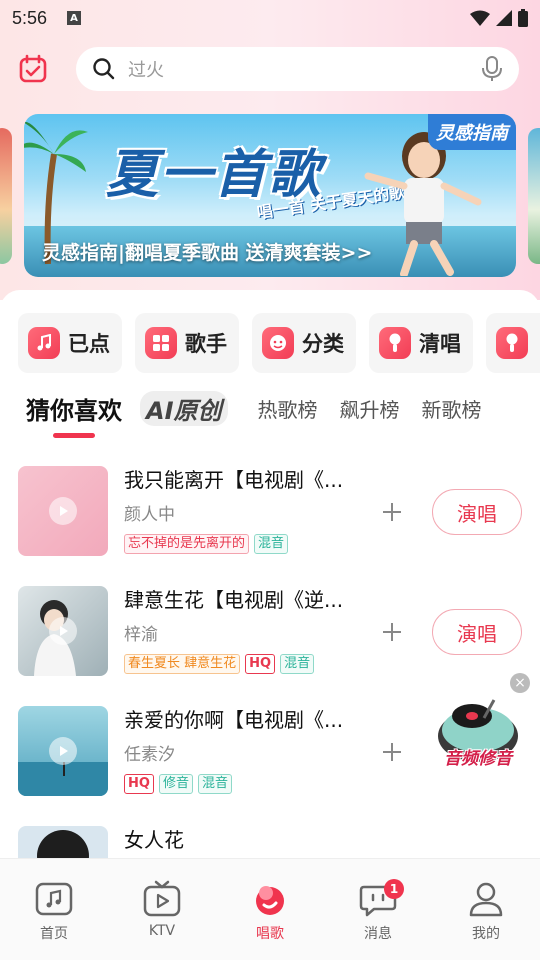 The height and width of the screenshot is (960, 540). What do you see at coordinates (74, 408) in the screenshot?
I see `tab-guess-you-like: 猜你喜欢` at bounding box center [74, 408].